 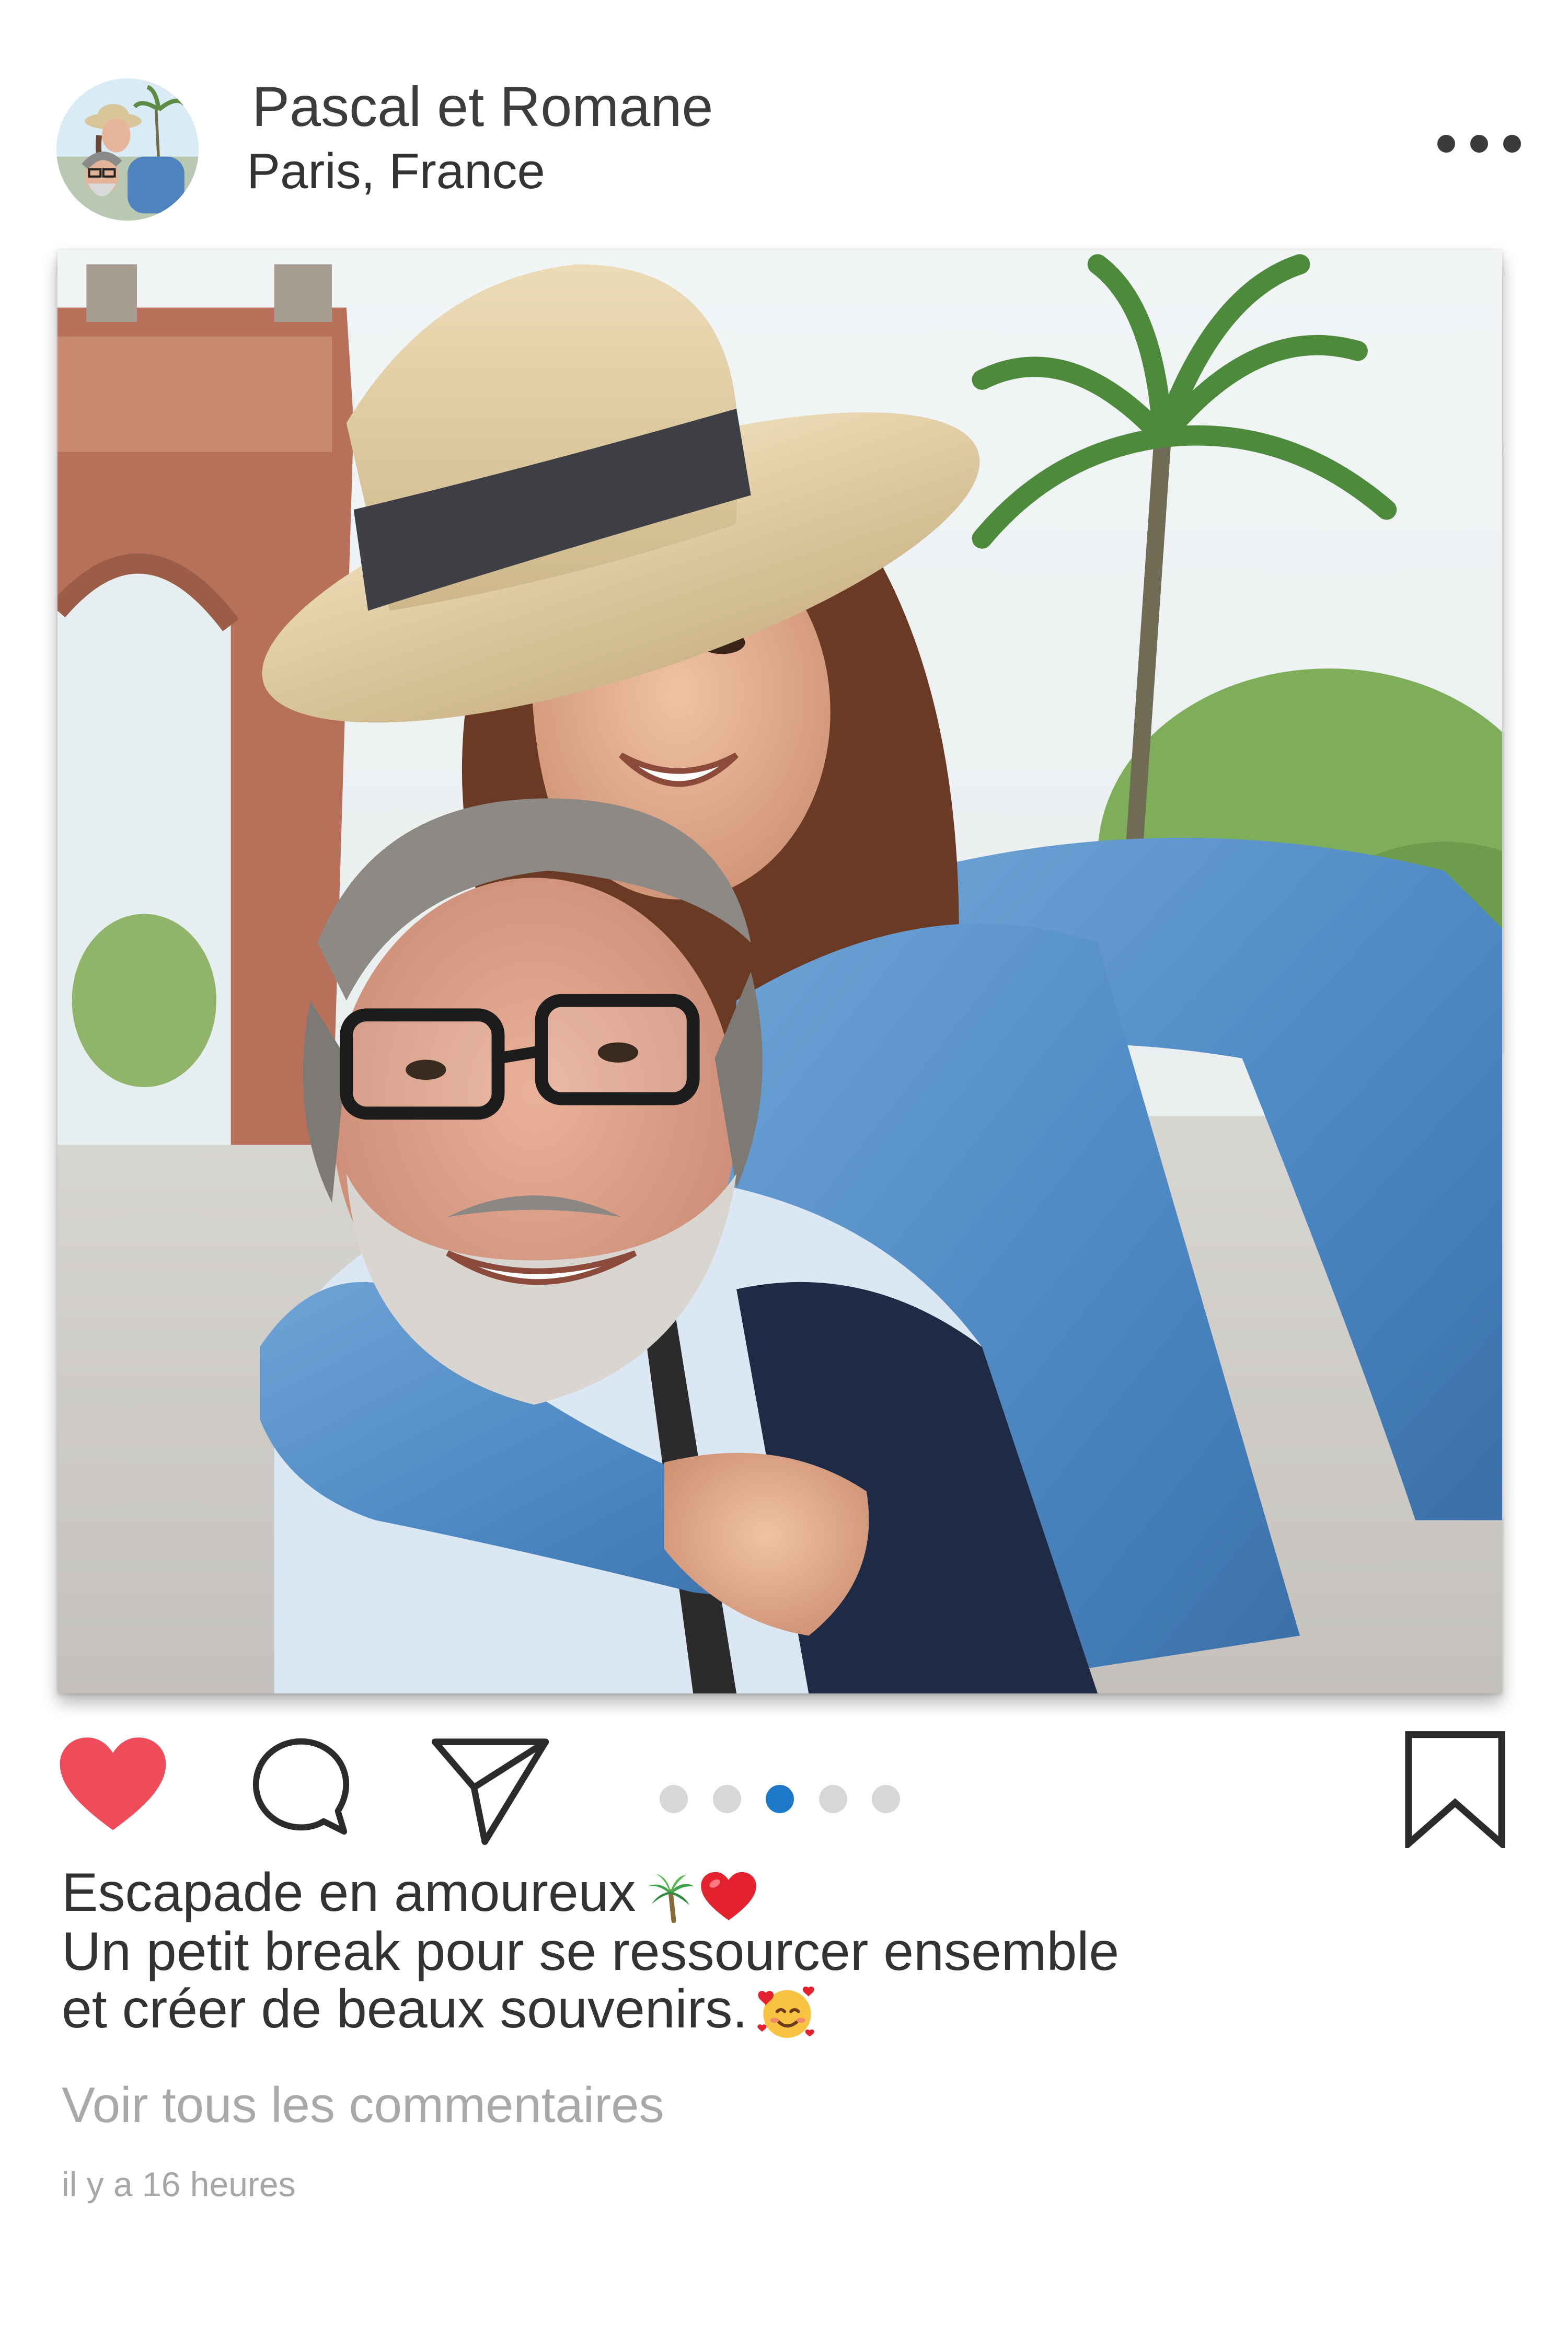 What do you see at coordinates (405, 2008) in the screenshot?
I see `caption-line-3-text: et créer de beaux souvenirs.` at bounding box center [405, 2008].